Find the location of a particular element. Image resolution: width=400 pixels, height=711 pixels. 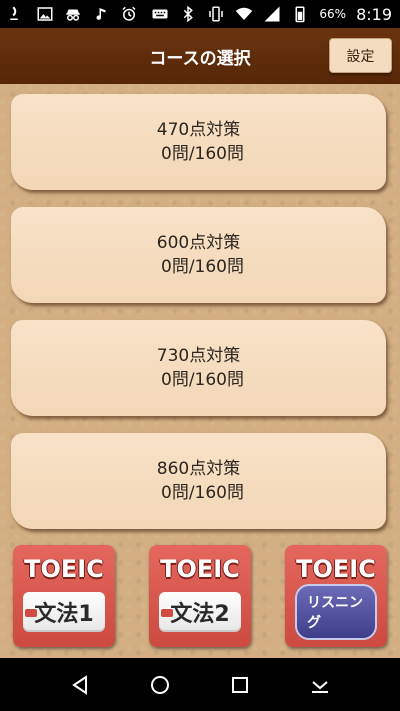

course-card-730: 730点対策 0問/160問 is located at coordinates (198, 368).